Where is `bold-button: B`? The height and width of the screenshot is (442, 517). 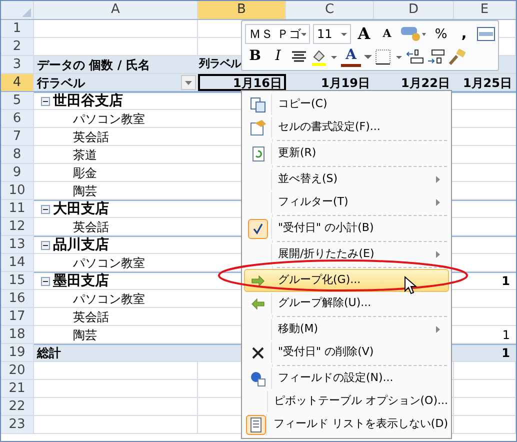 bold-button: B is located at coordinates (255, 56).